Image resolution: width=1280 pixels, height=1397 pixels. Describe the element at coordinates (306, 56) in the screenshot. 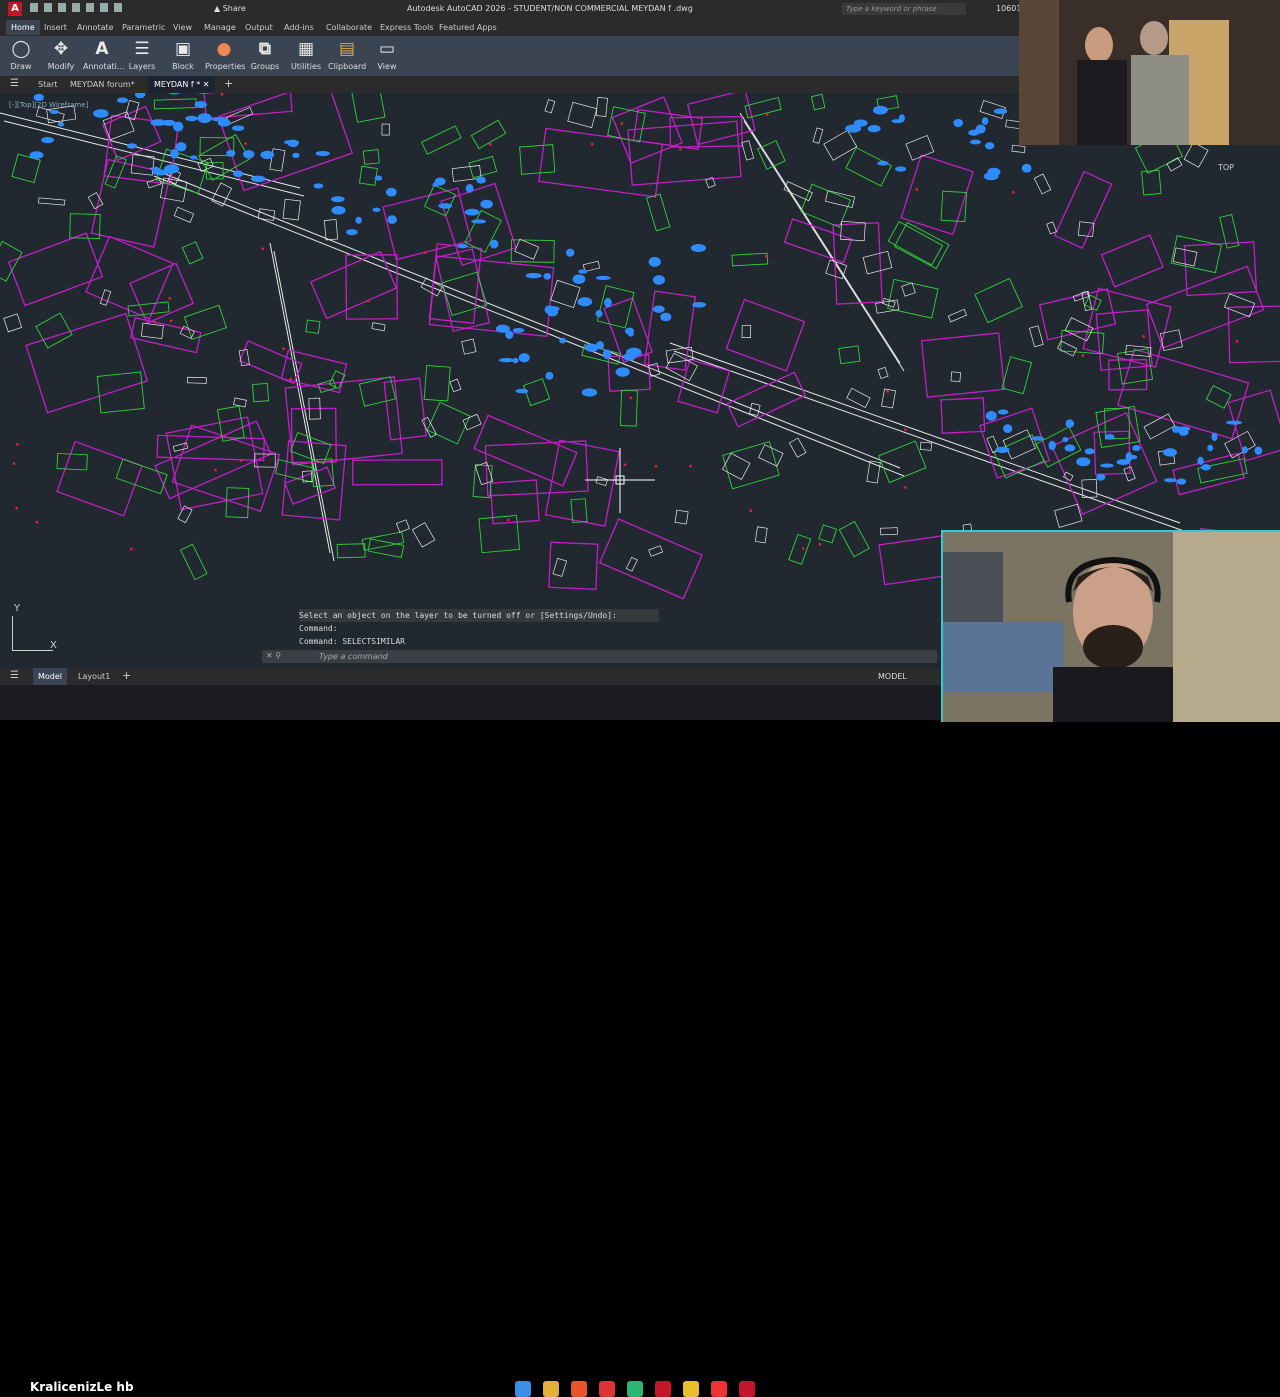

I see `utilities-button: ▦ Utilities` at that location.